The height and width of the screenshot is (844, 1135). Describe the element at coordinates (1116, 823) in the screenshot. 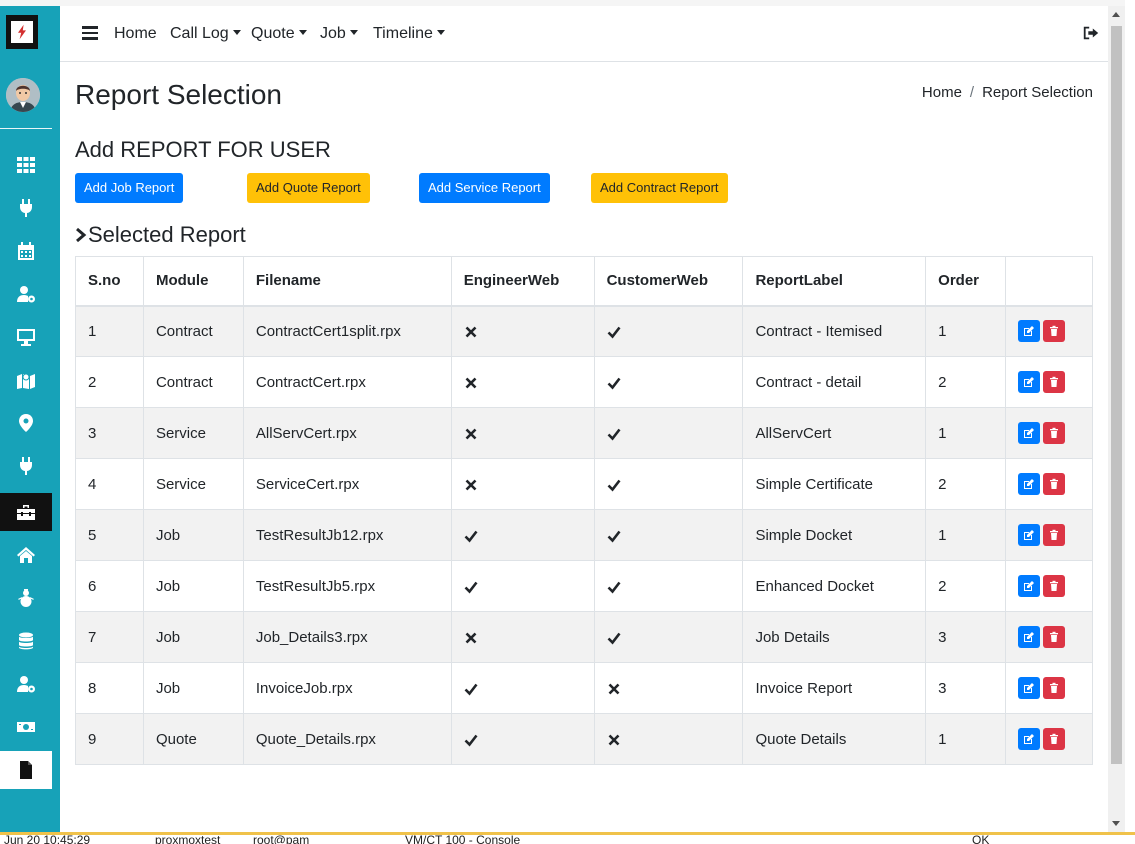

I see `scroll-down-arrow-icon` at that location.